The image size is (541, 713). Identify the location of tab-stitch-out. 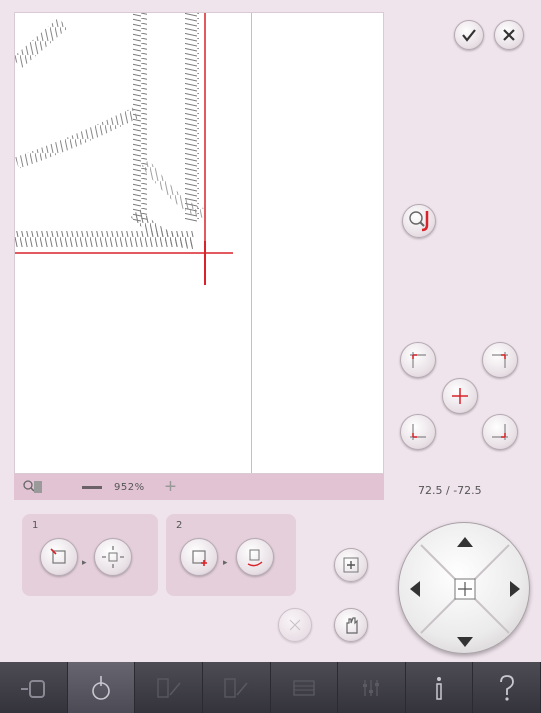
(101, 687).